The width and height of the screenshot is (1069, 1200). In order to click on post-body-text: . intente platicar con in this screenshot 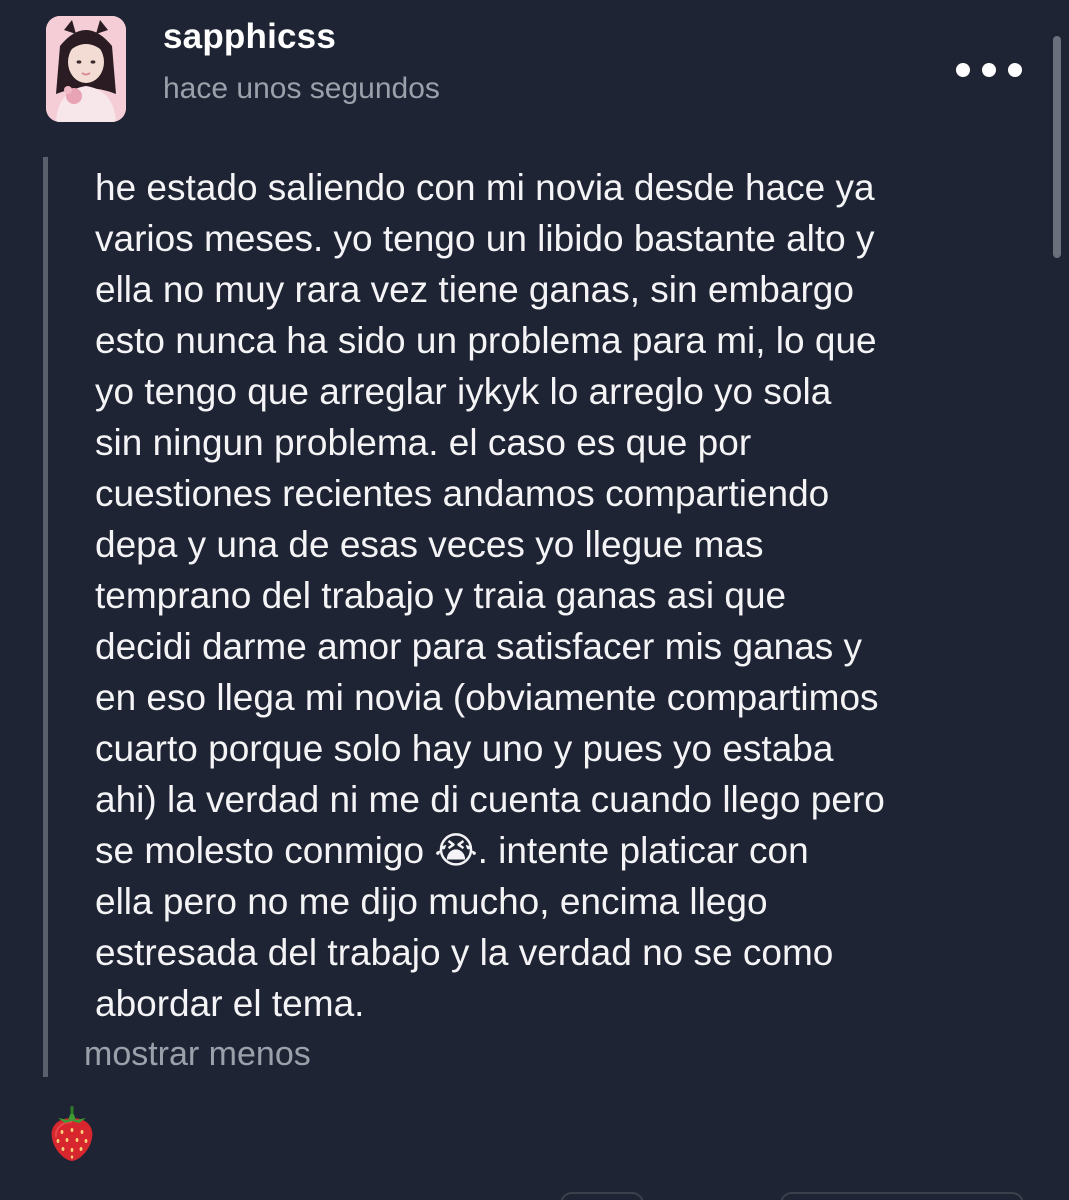, I will do `click(643, 850)`.